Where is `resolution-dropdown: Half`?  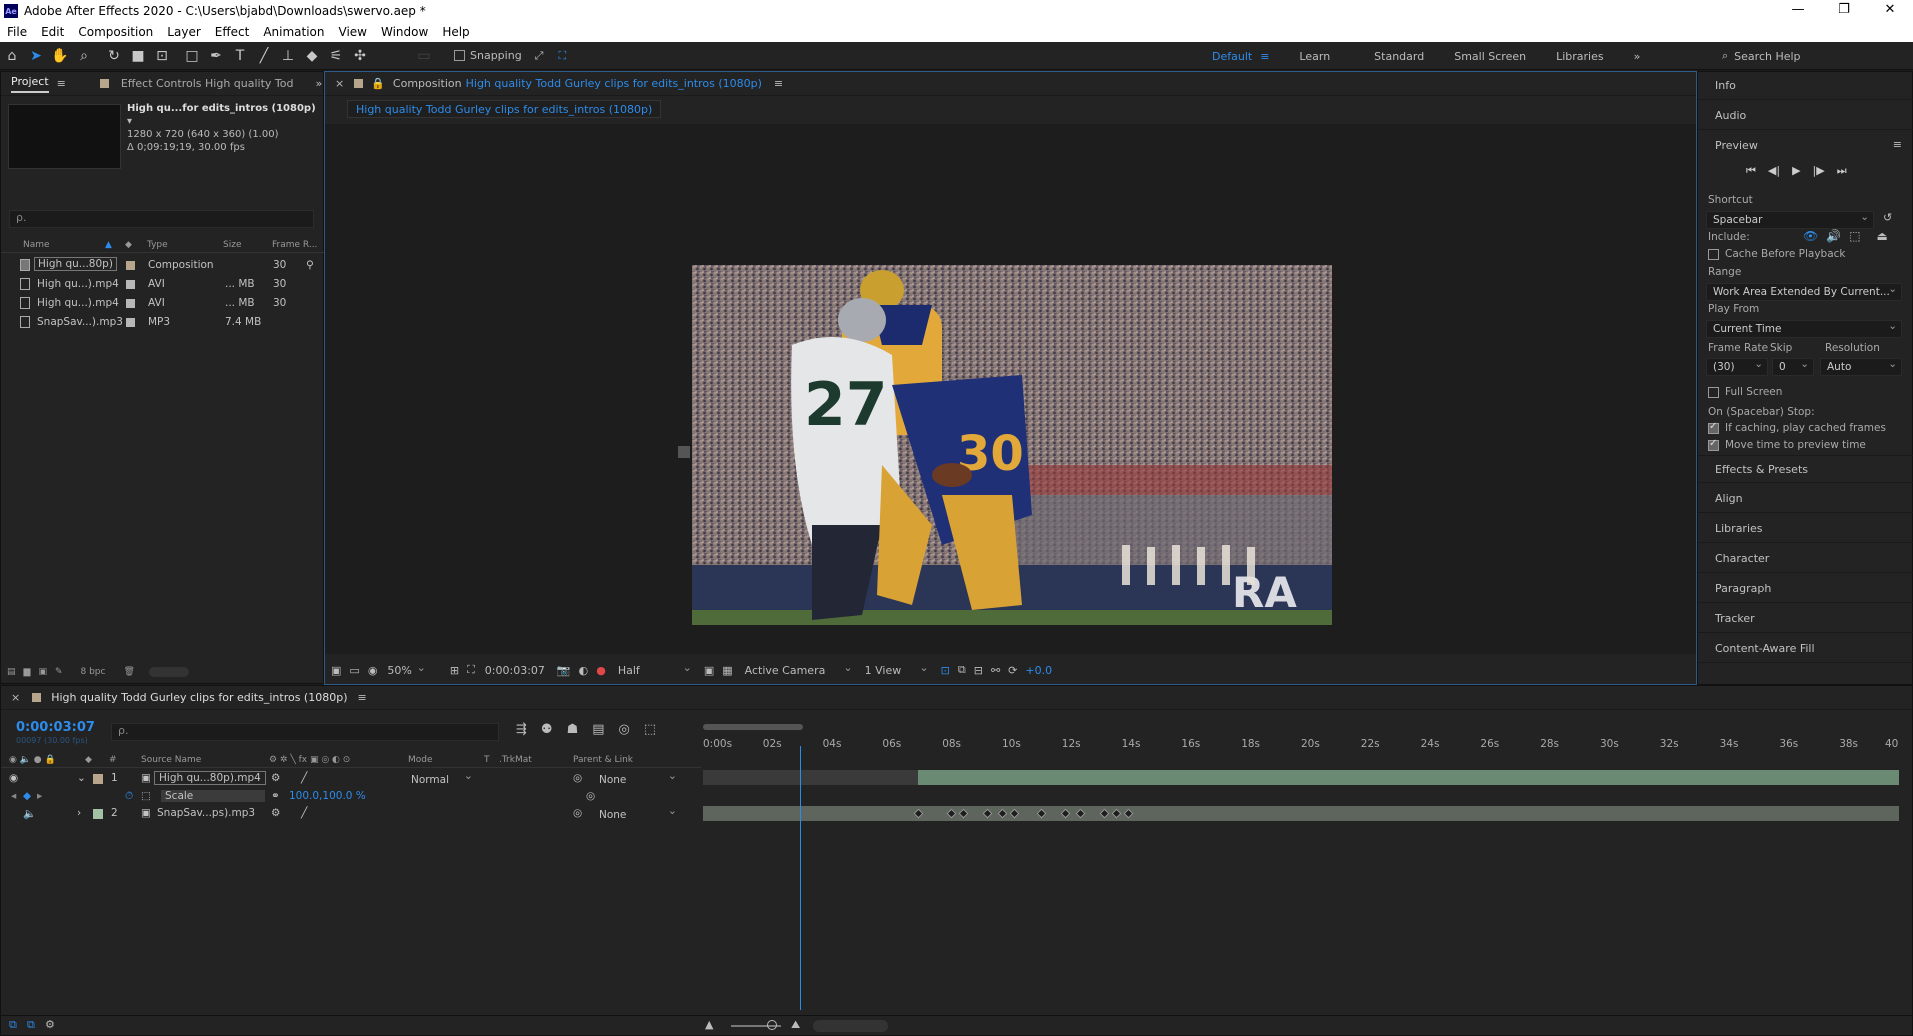
resolution-dropdown: Half is located at coordinates (655, 669).